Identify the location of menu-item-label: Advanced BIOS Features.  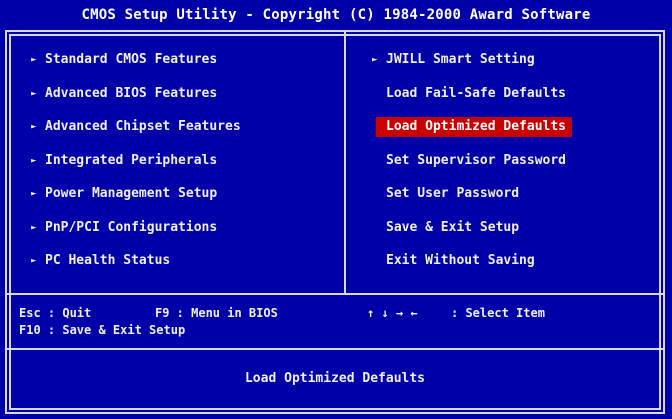
(131, 93).